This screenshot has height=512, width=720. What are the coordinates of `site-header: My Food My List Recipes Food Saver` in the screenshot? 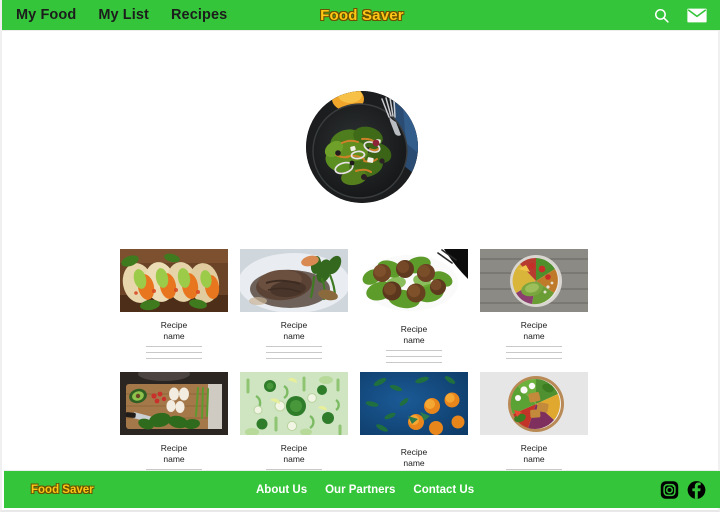 It's located at (361, 15).